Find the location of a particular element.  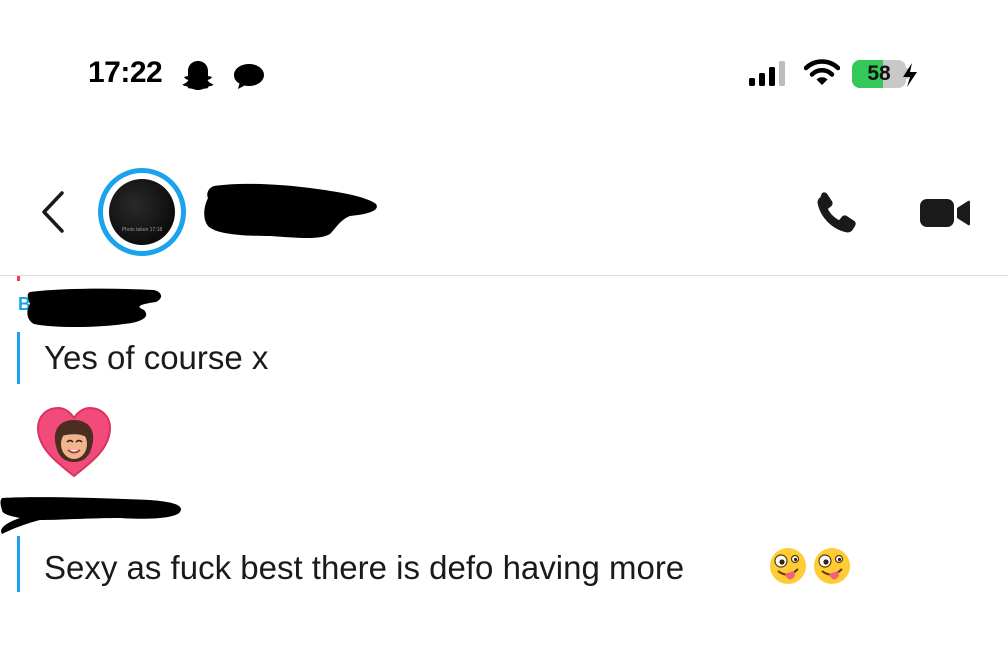

phone-icon is located at coordinates (836, 213).